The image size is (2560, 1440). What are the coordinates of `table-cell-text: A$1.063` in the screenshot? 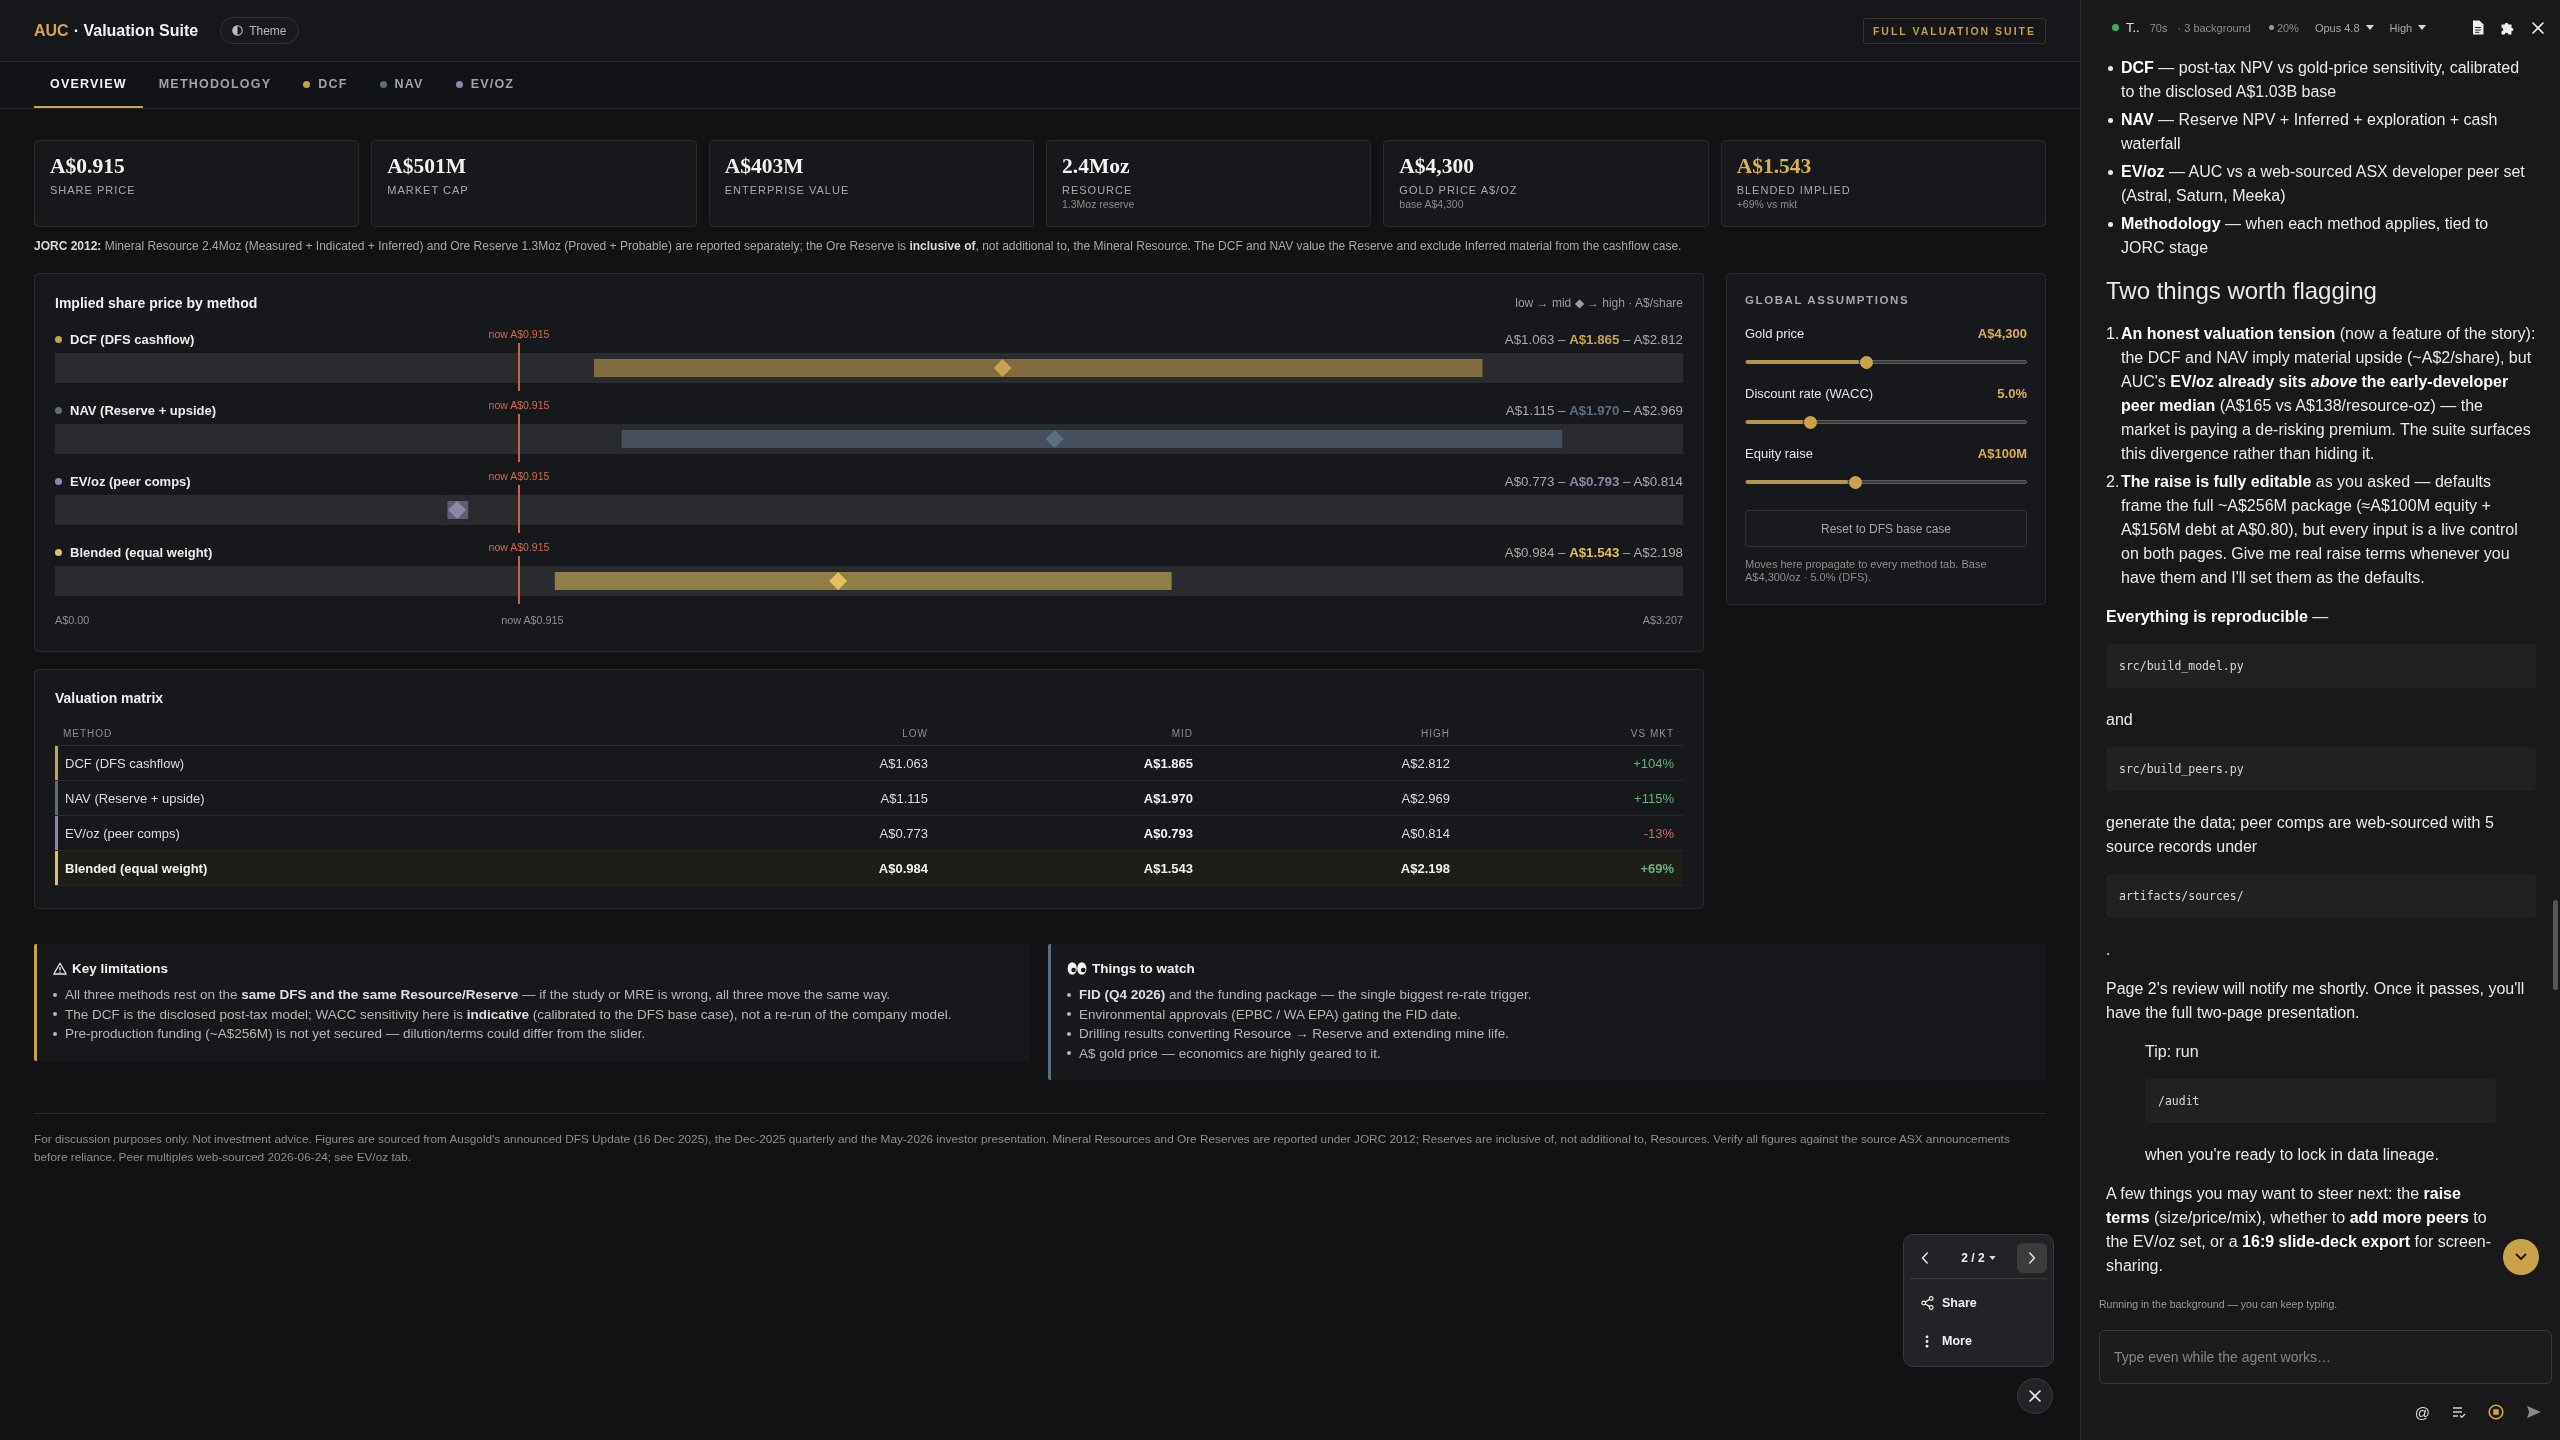 It's located at (903, 763).